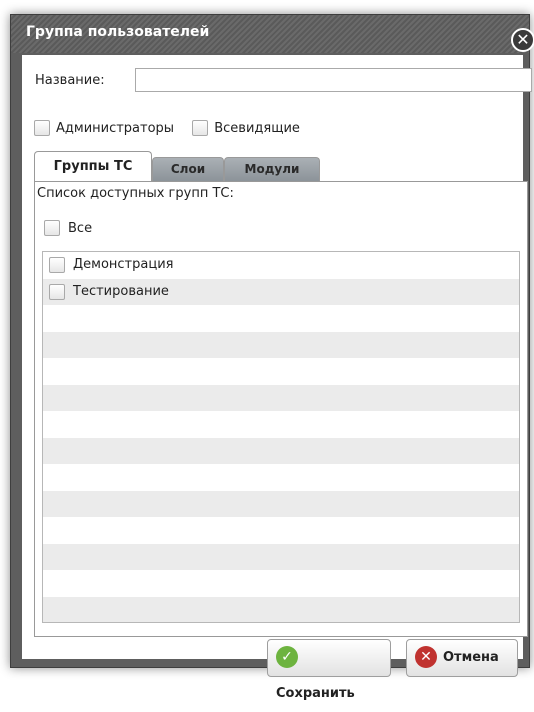  Describe the element at coordinates (121, 291) in the screenshot. I see `group-label: Тестирование` at that location.